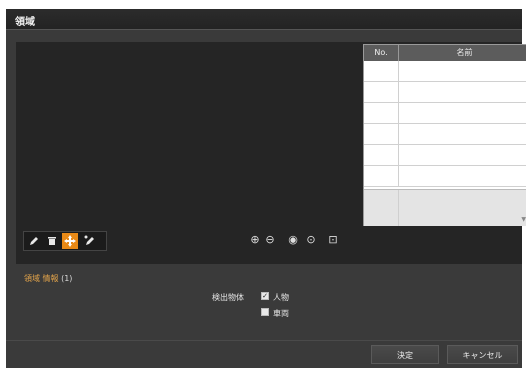 This screenshot has height=370, width=526. What do you see at coordinates (445, 53) in the screenshot?
I see `table-header: No. 名前` at bounding box center [445, 53].